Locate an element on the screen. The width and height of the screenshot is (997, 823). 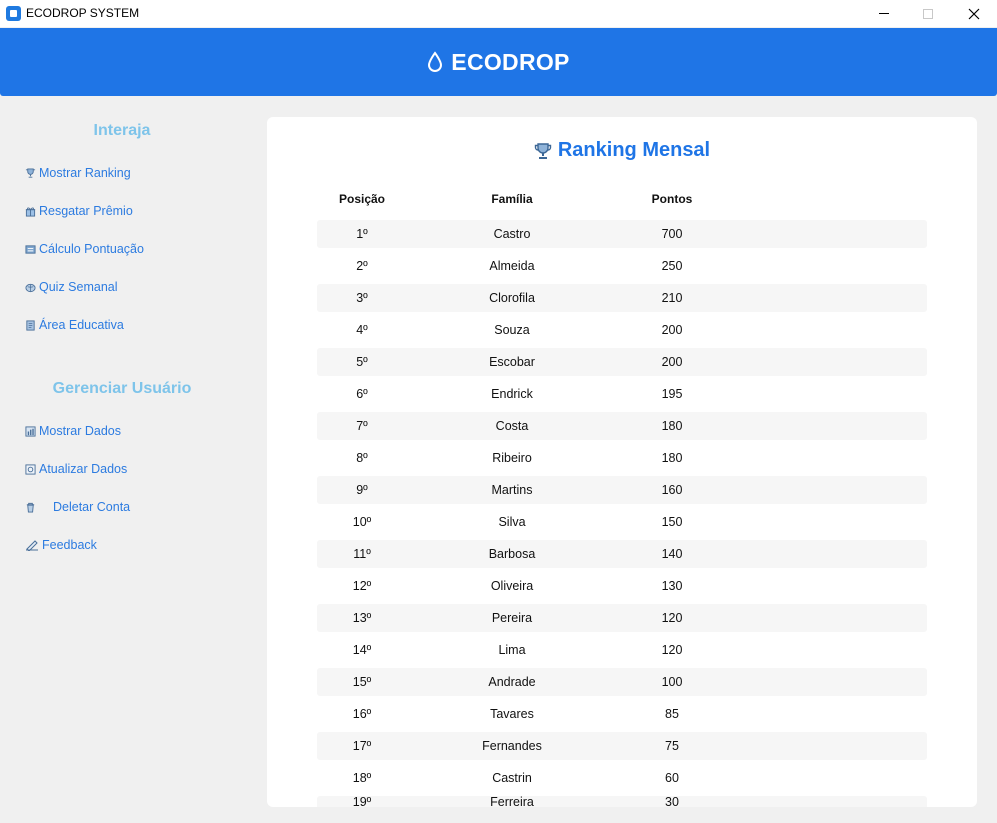
close-icon is located at coordinates (974, 13).